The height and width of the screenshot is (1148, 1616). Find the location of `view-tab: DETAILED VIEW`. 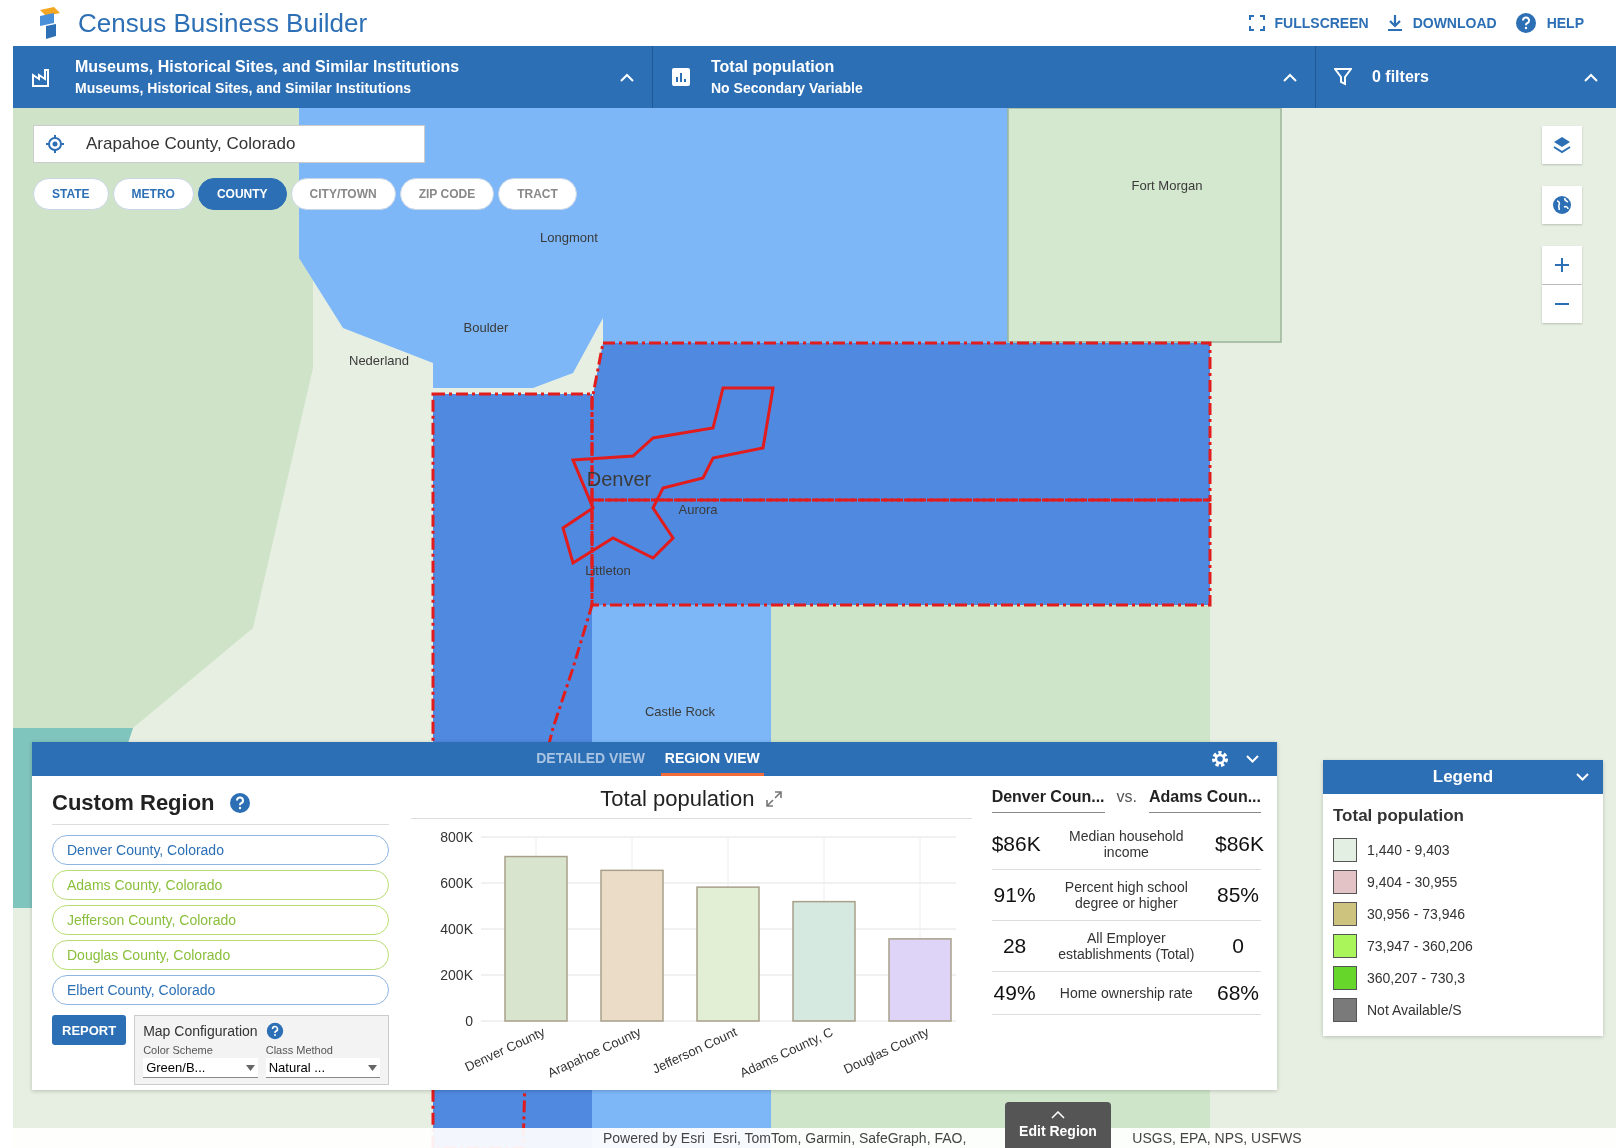

view-tab: DETAILED VIEW is located at coordinates (590, 759).